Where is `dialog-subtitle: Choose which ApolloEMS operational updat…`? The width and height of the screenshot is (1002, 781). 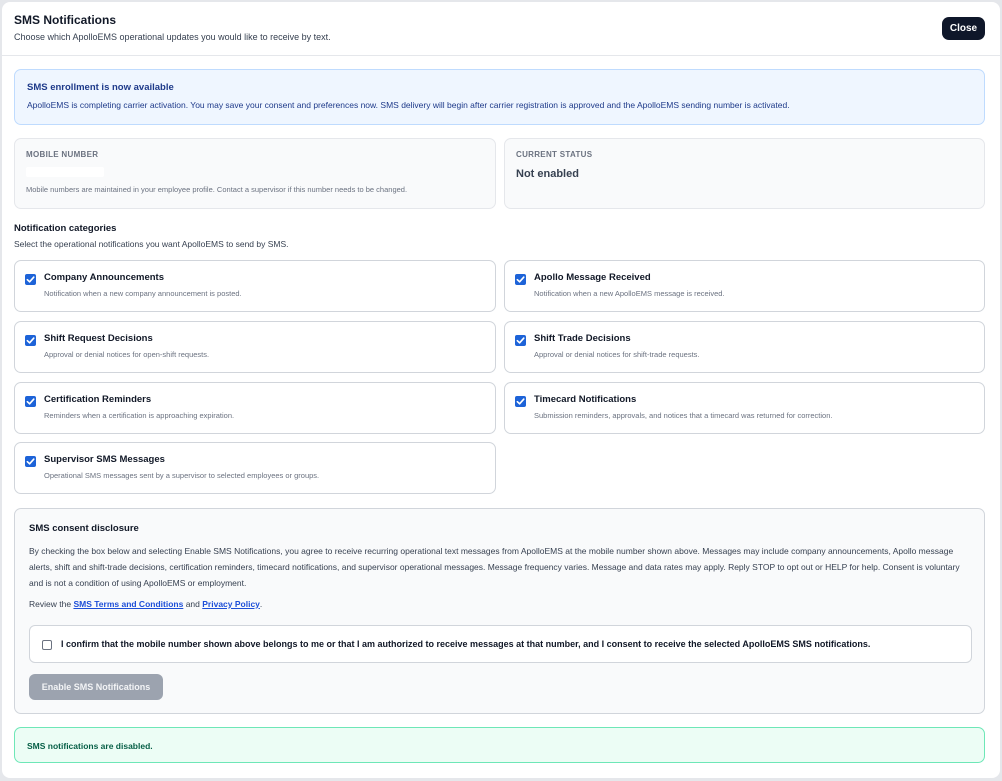
dialog-subtitle: Choose which ApolloEMS operational updat… is located at coordinates (172, 37).